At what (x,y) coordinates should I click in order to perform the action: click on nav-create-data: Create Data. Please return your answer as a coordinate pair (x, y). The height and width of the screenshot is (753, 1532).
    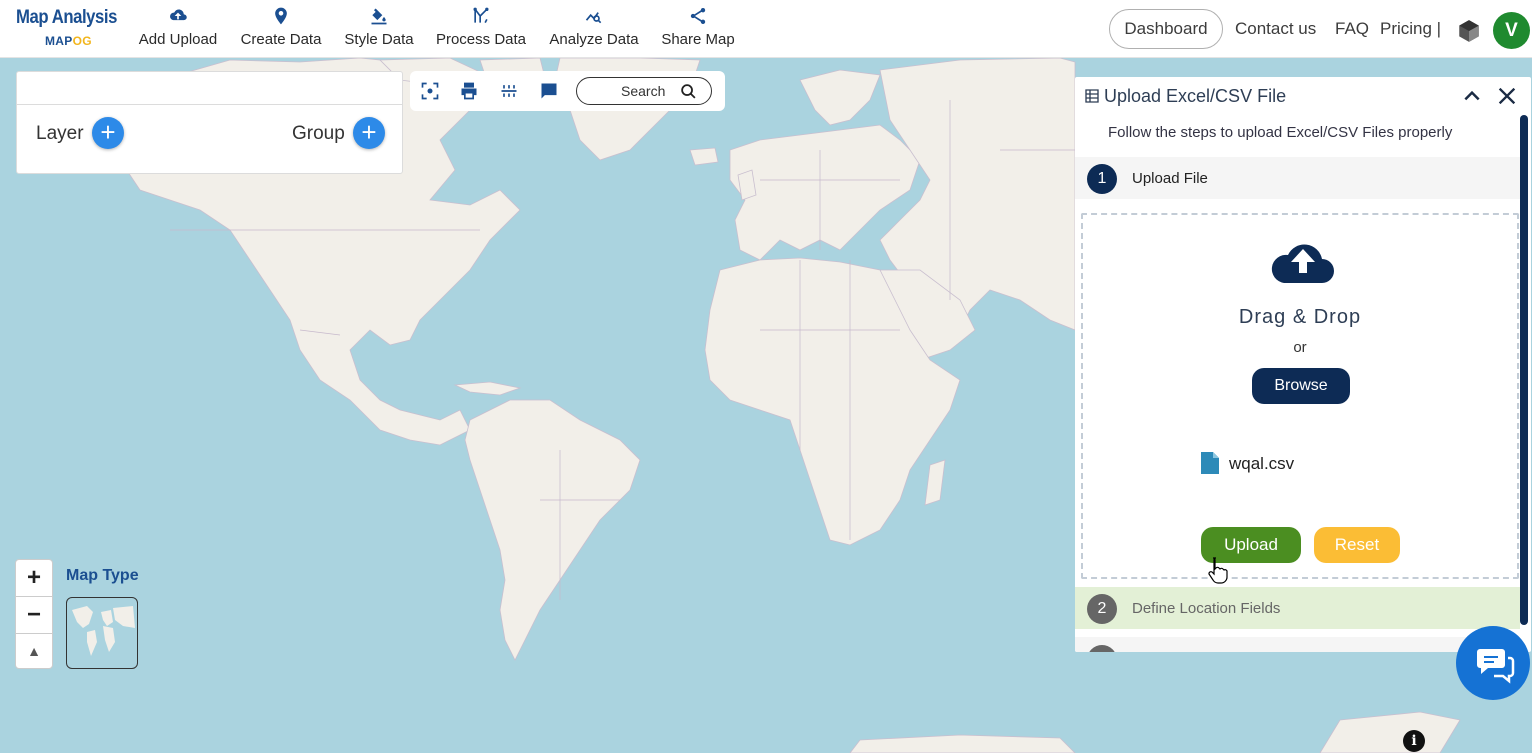
    Looking at the image, I should click on (281, 30).